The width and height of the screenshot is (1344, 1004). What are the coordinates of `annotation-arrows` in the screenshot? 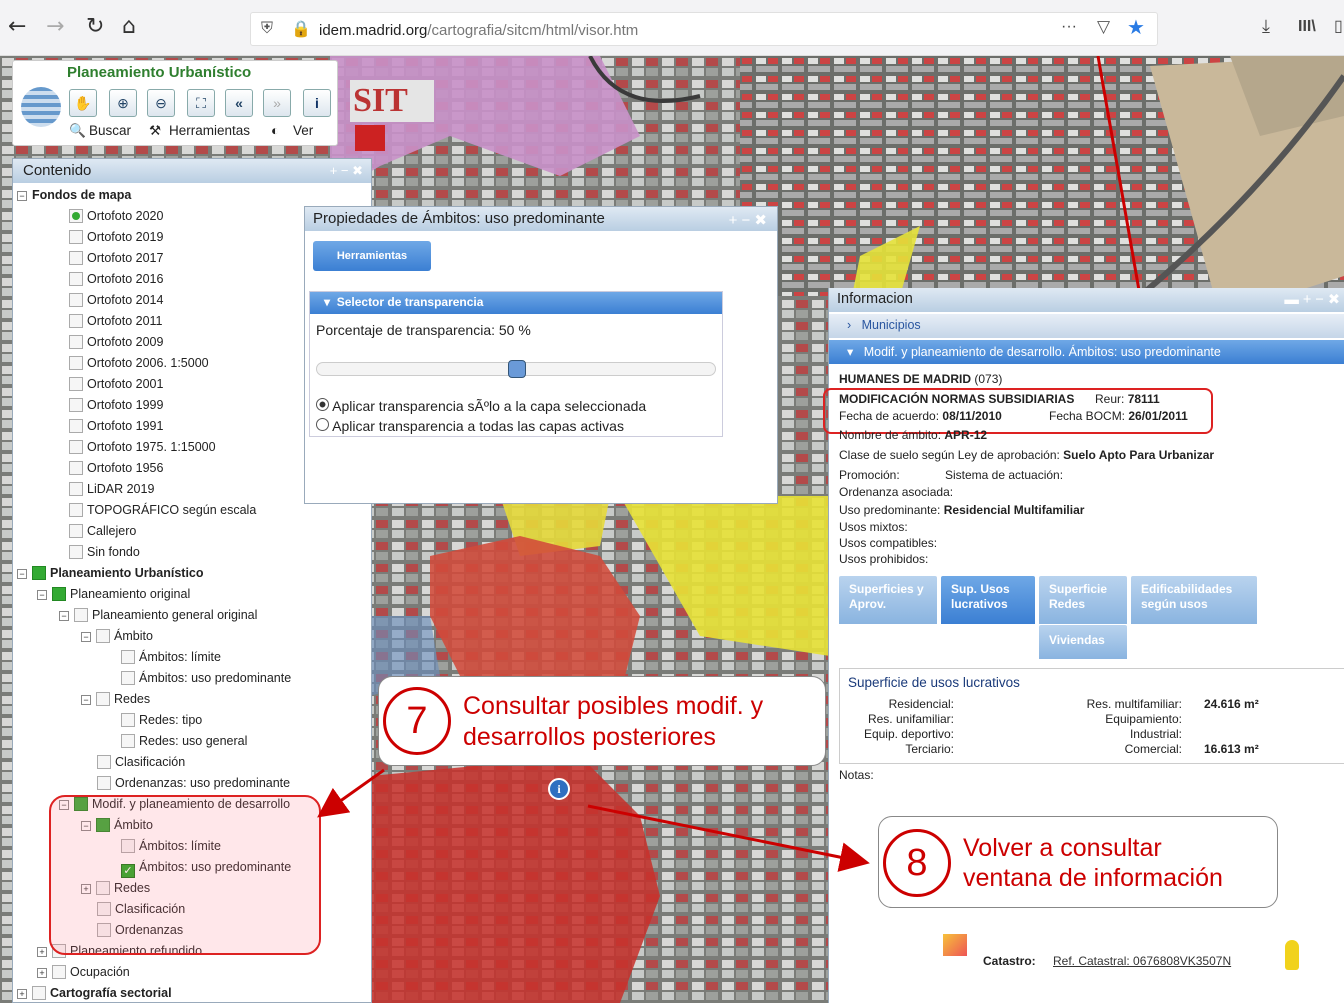 It's located at (593, 820).